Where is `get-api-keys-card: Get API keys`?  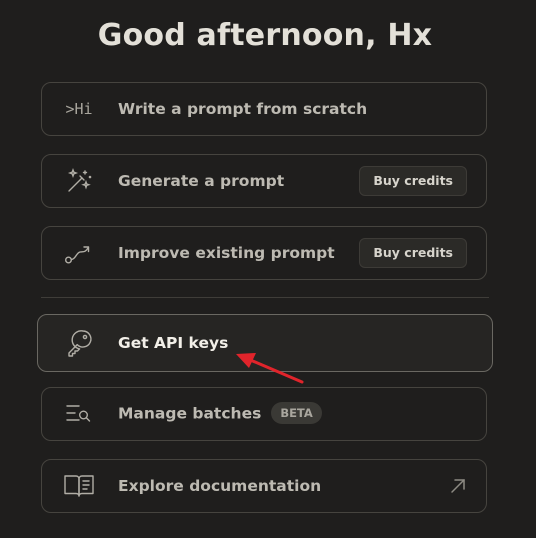
get-api-keys-card: Get API keys is located at coordinates (265, 343).